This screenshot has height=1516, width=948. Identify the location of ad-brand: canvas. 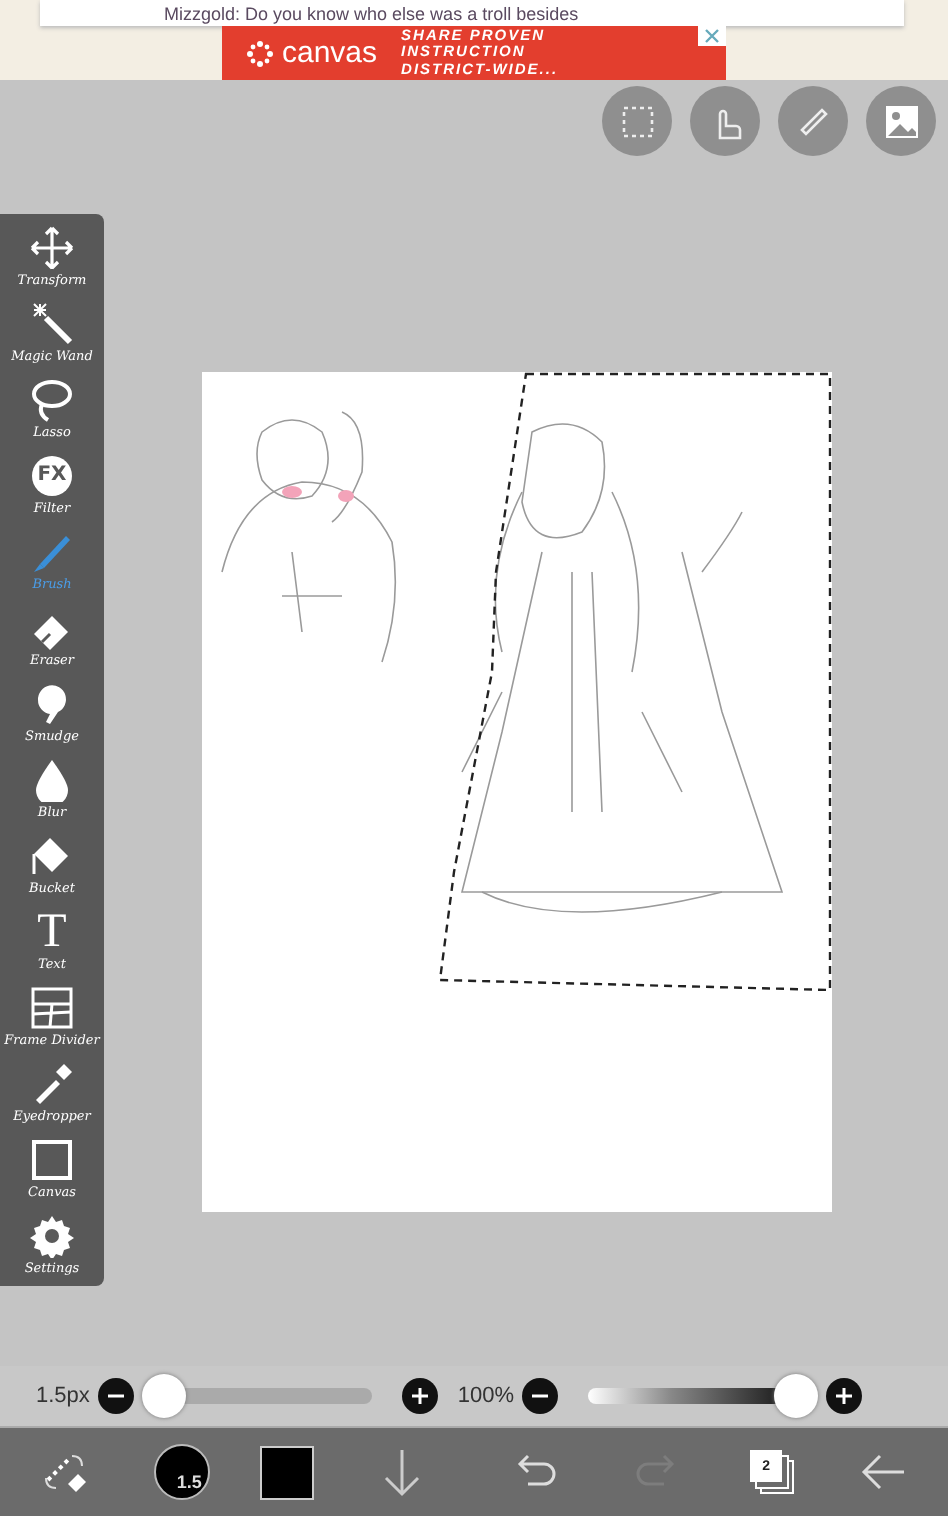
(330, 53).